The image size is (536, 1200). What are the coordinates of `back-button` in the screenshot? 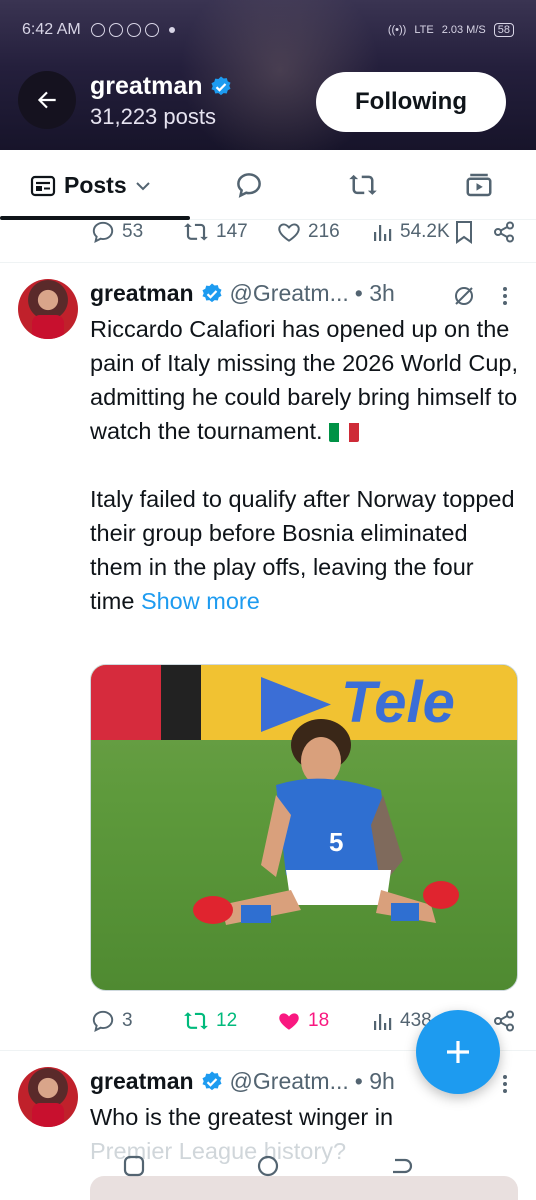 It's located at (47, 100).